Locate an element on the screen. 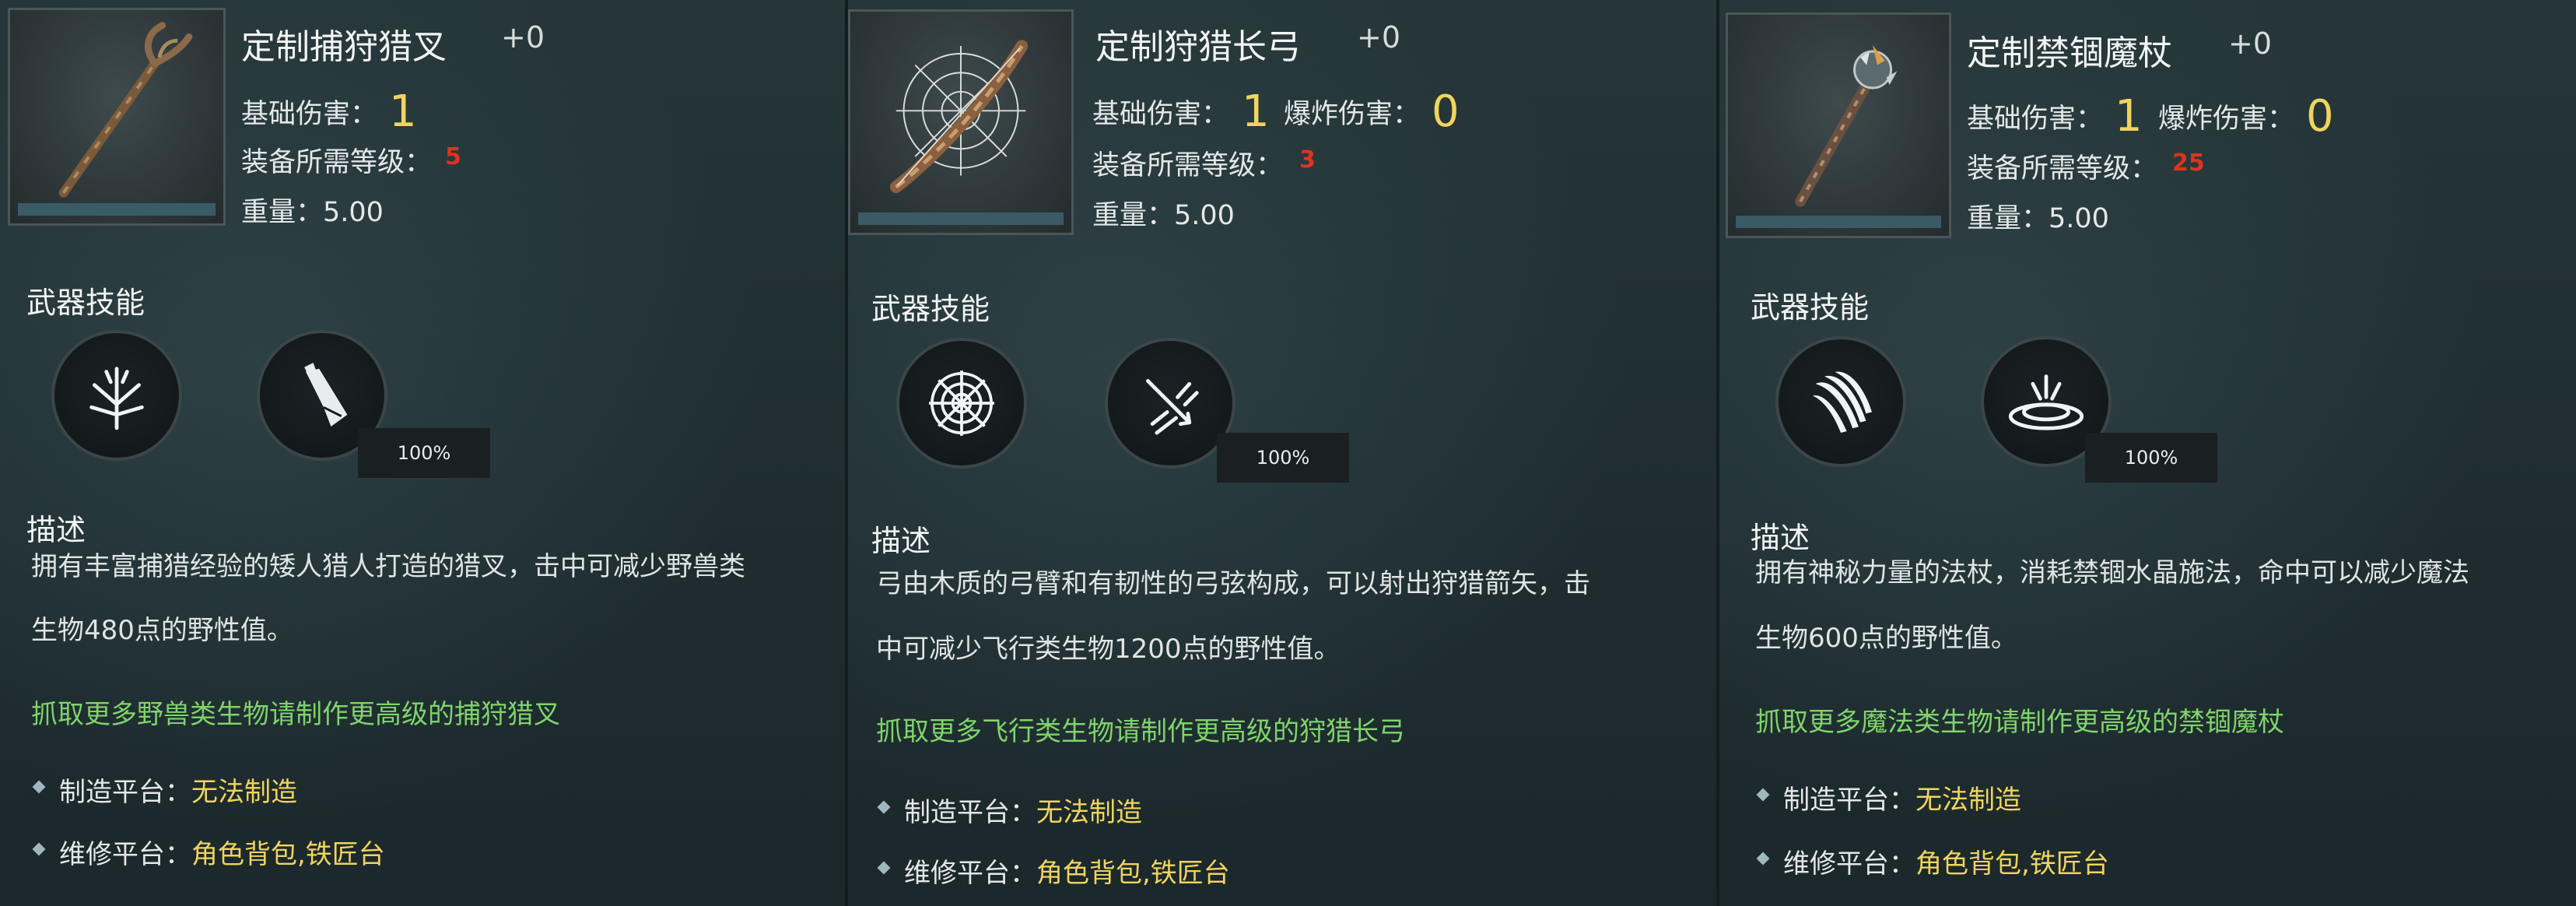 This screenshot has width=2576, height=906. upgrade-hint: 抓取更多魔法类生物请制作更高级的禁锢魔杖 is located at coordinates (2019, 722).